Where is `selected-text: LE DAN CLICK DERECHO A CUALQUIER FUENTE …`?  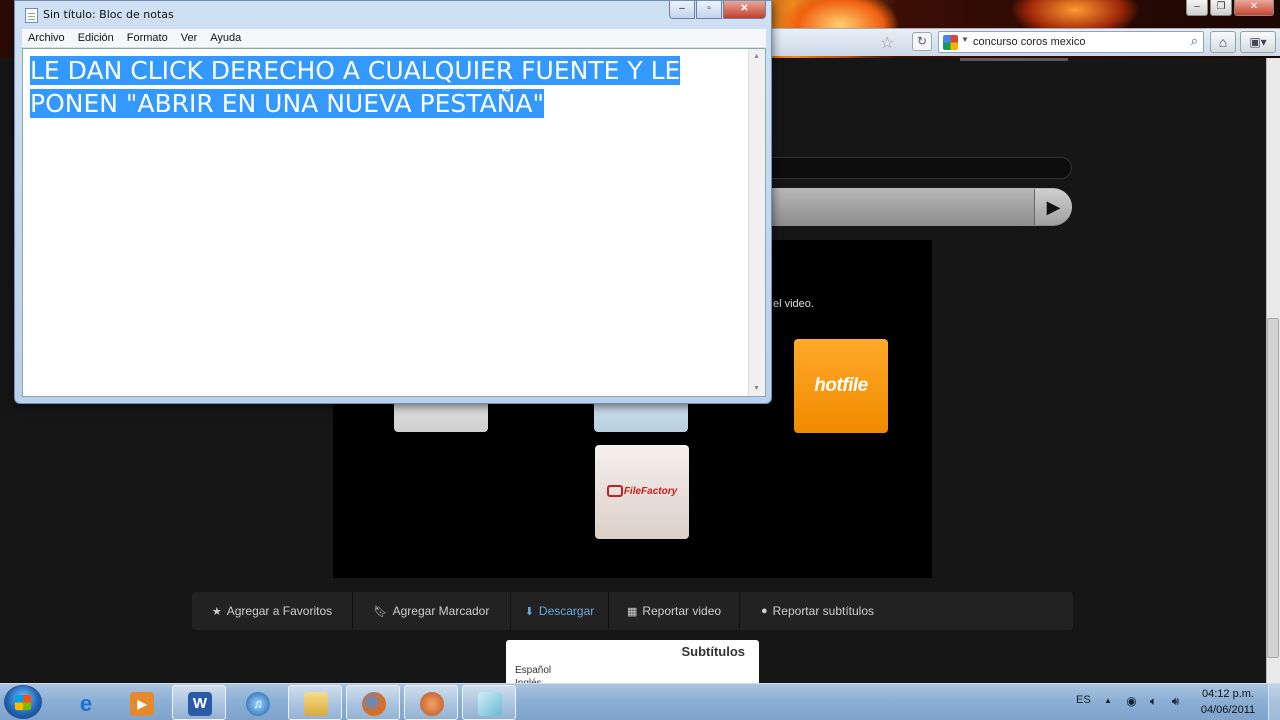 selected-text: LE DAN CLICK DERECHO A CUALQUIER FUENTE … is located at coordinates (390, 87).